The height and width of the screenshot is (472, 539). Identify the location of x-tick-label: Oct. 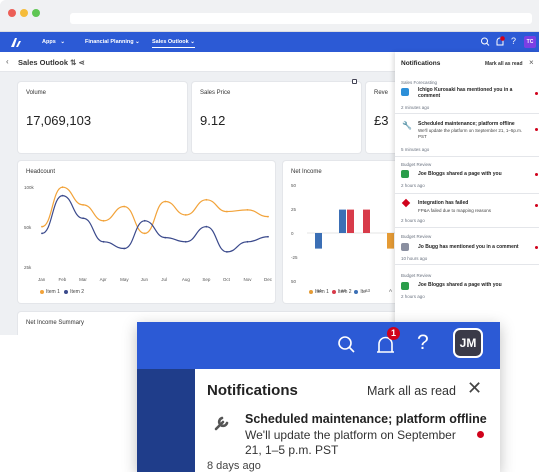
(227, 279).